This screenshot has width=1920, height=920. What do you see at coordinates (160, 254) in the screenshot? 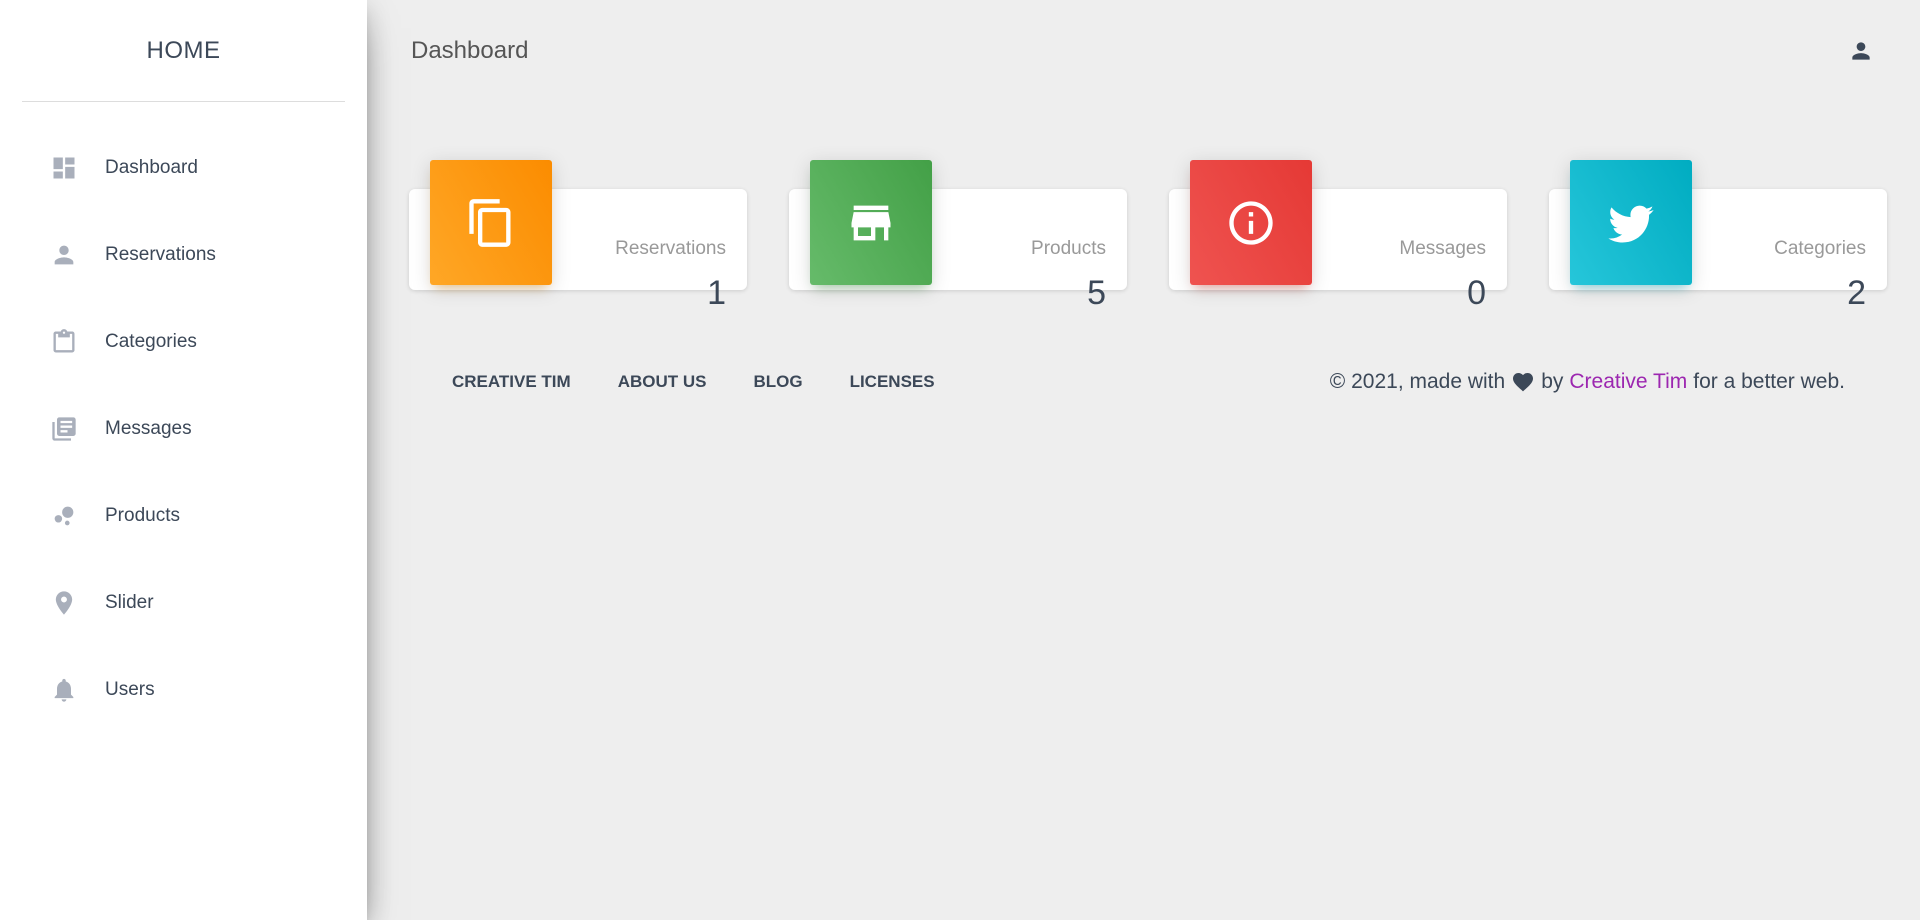
I see `sidebar-item-label: Reservations` at bounding box center [160, 254].